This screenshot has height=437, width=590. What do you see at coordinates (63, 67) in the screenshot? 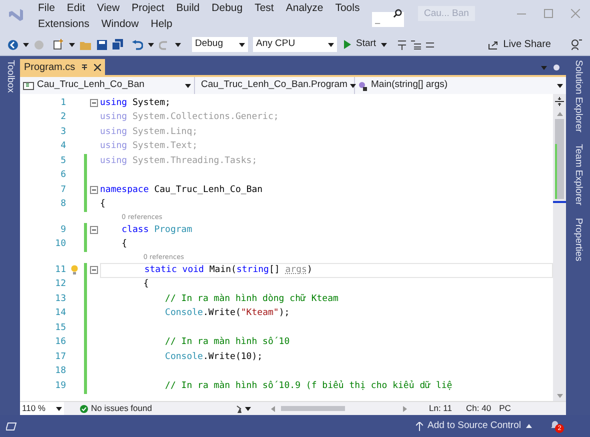
I see `document-tab: Program.cs` at bounding box center [63, 67].